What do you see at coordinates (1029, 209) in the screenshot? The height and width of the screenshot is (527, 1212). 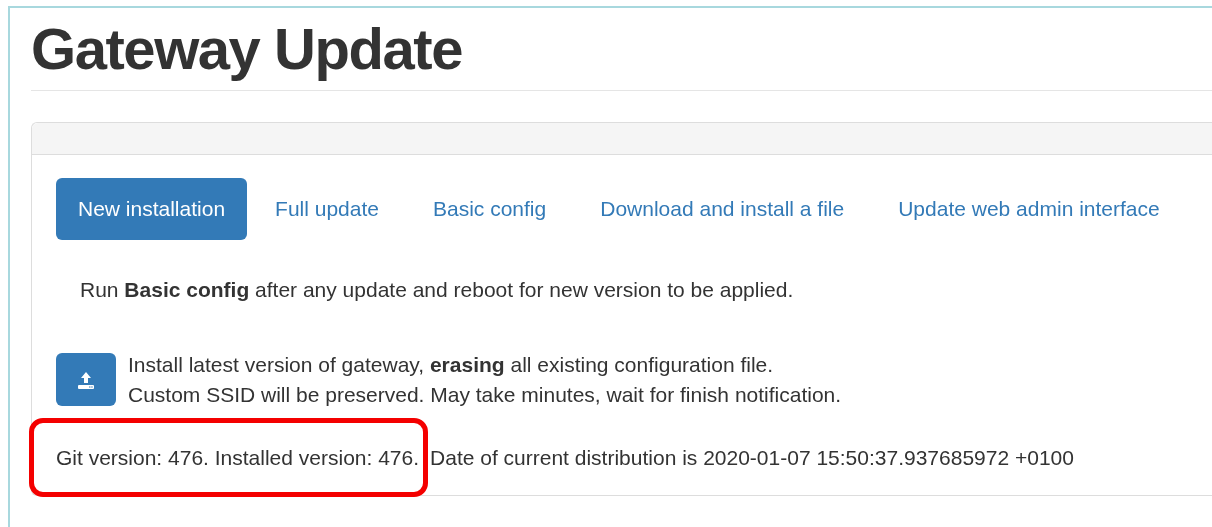 I see `tab: Update web admin interface` at bounding box center [1029, 209].